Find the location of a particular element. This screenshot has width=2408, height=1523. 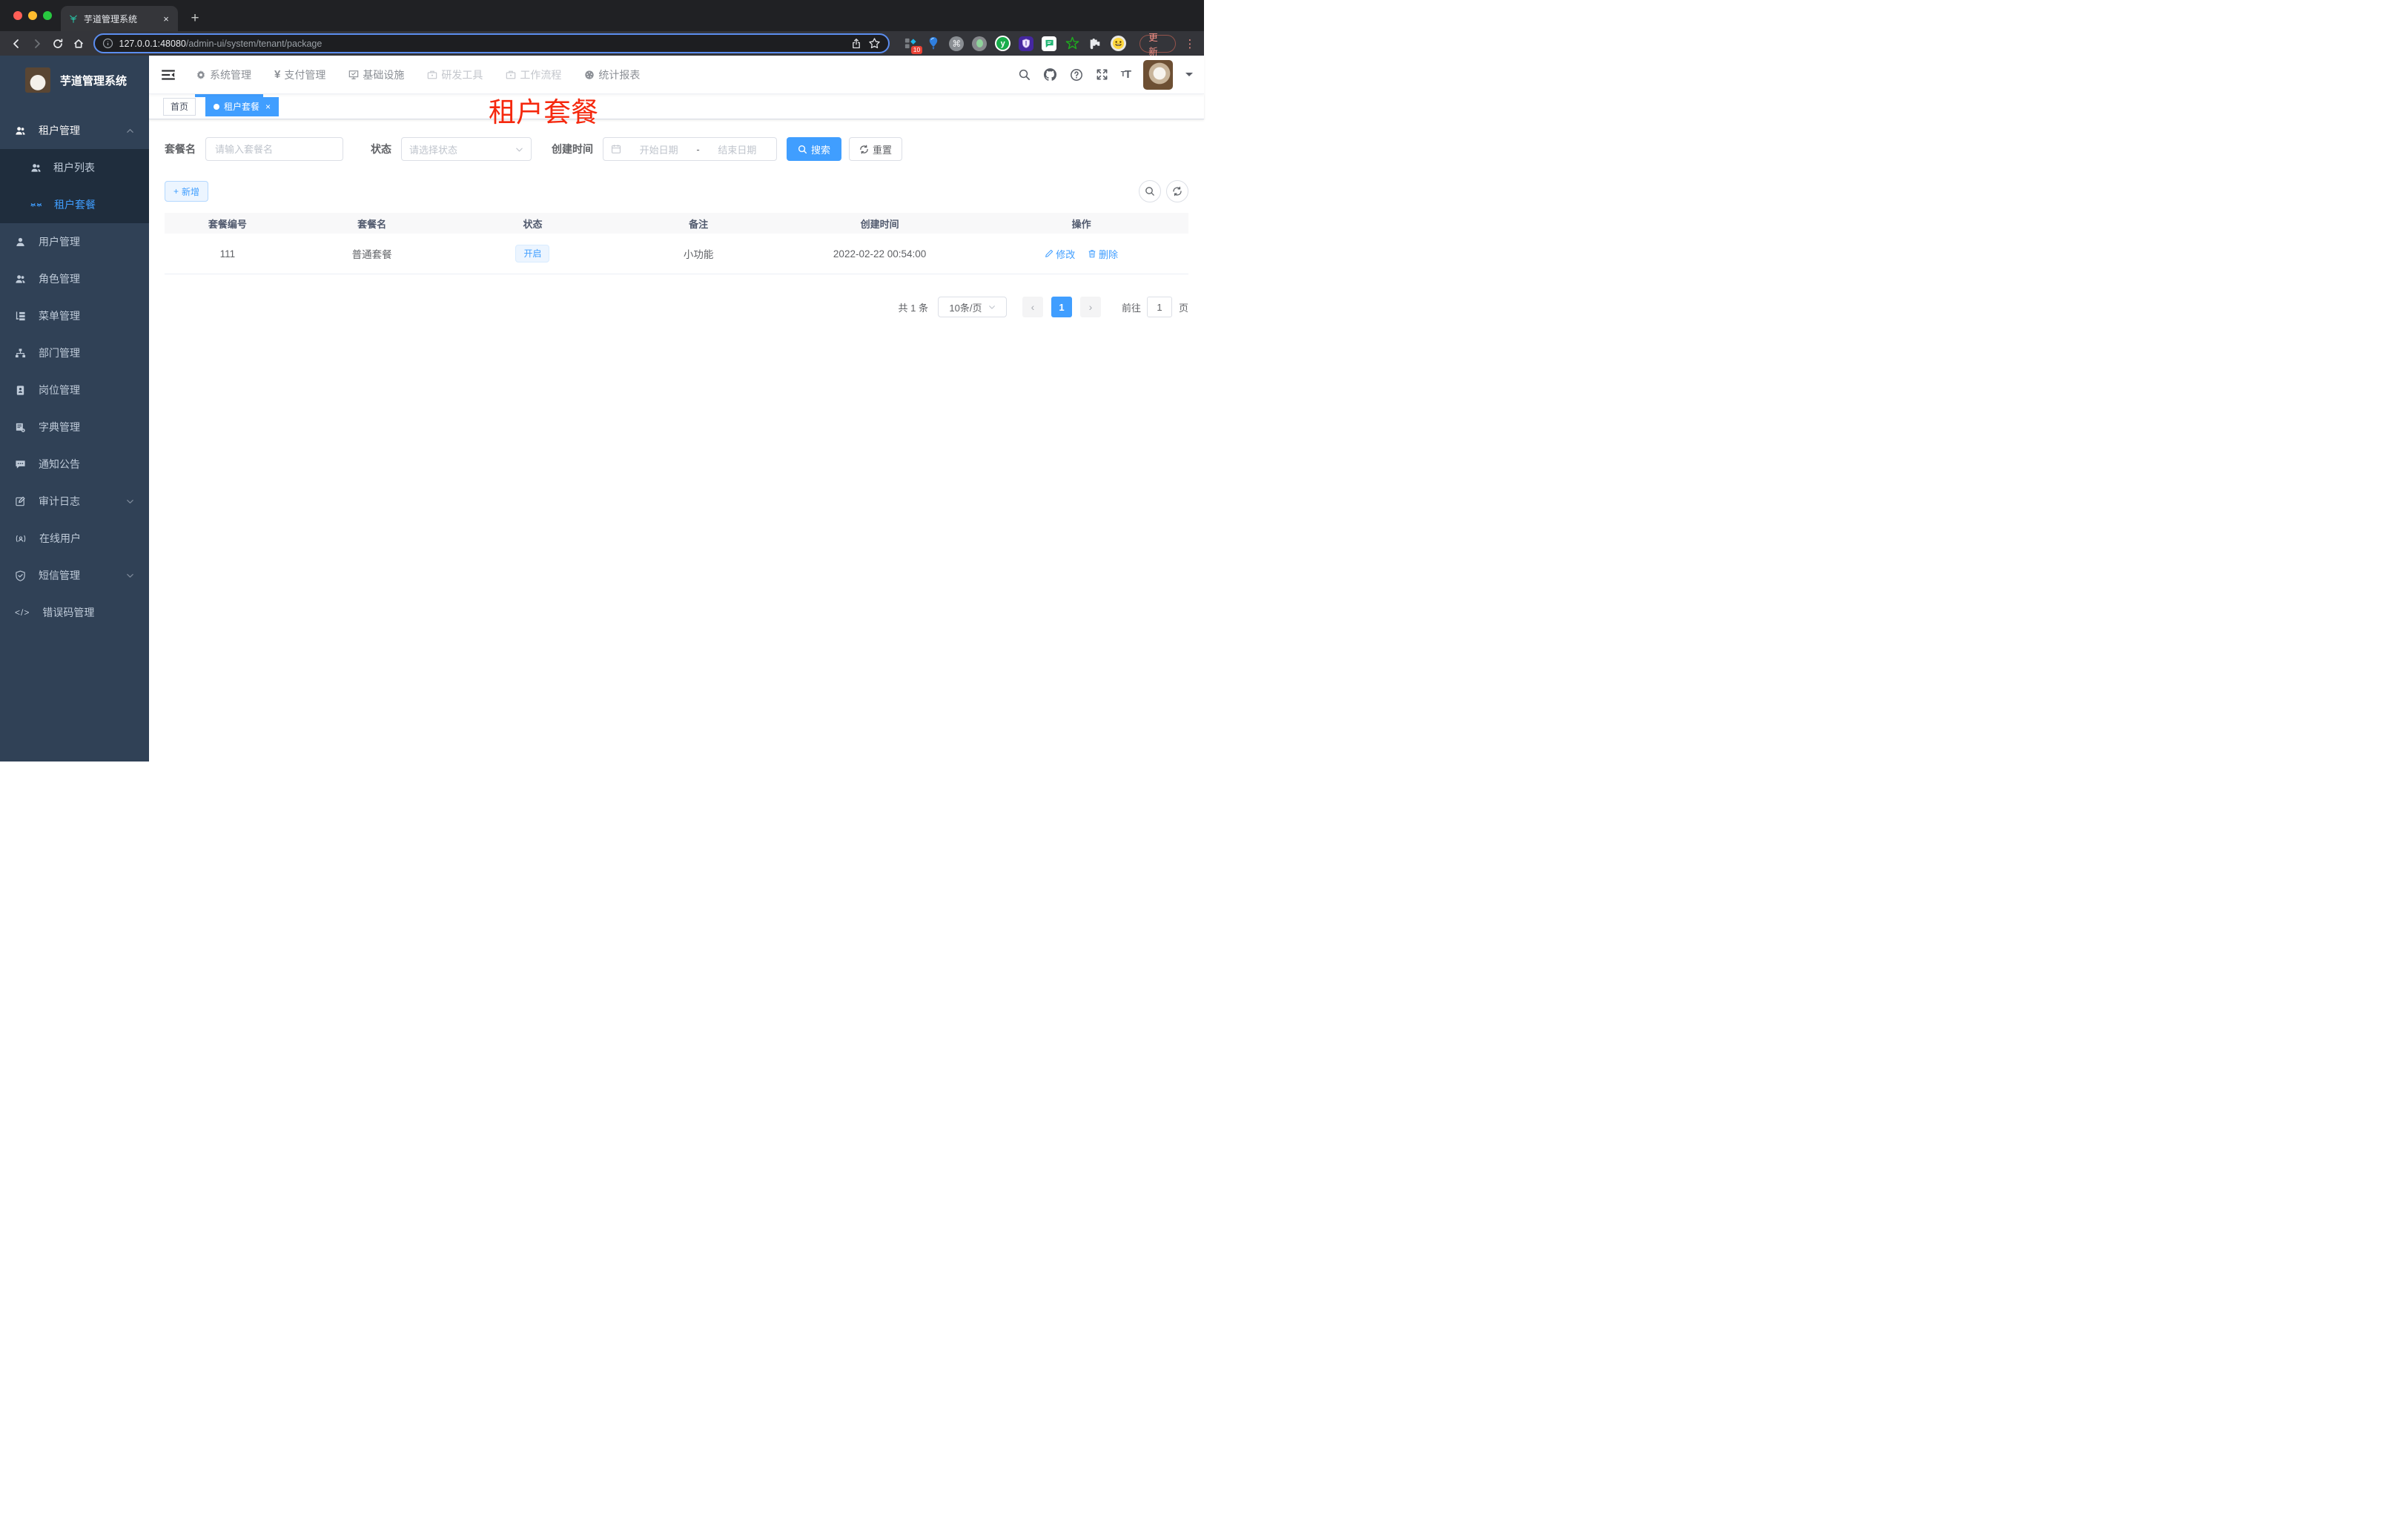

sidebar-logo: 芋道管理系统 is located at coordinates (74, 80).